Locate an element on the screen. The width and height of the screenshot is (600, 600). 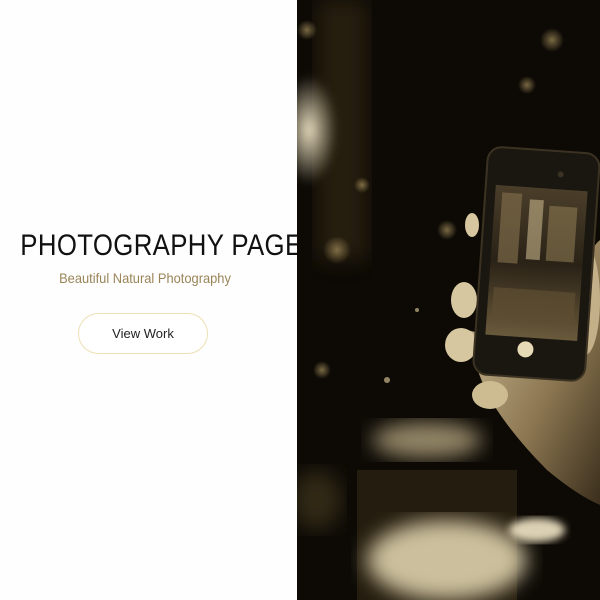
view-work-button: View Work is located at coordinates (143, 333).